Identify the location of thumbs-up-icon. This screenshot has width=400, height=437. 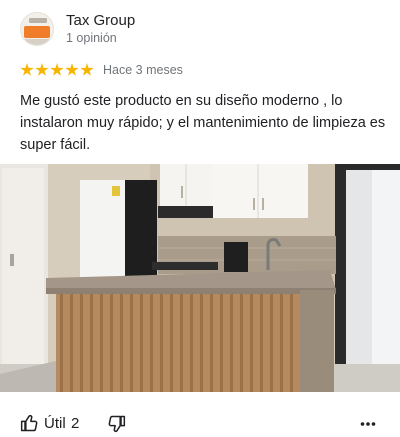
(30, 423).